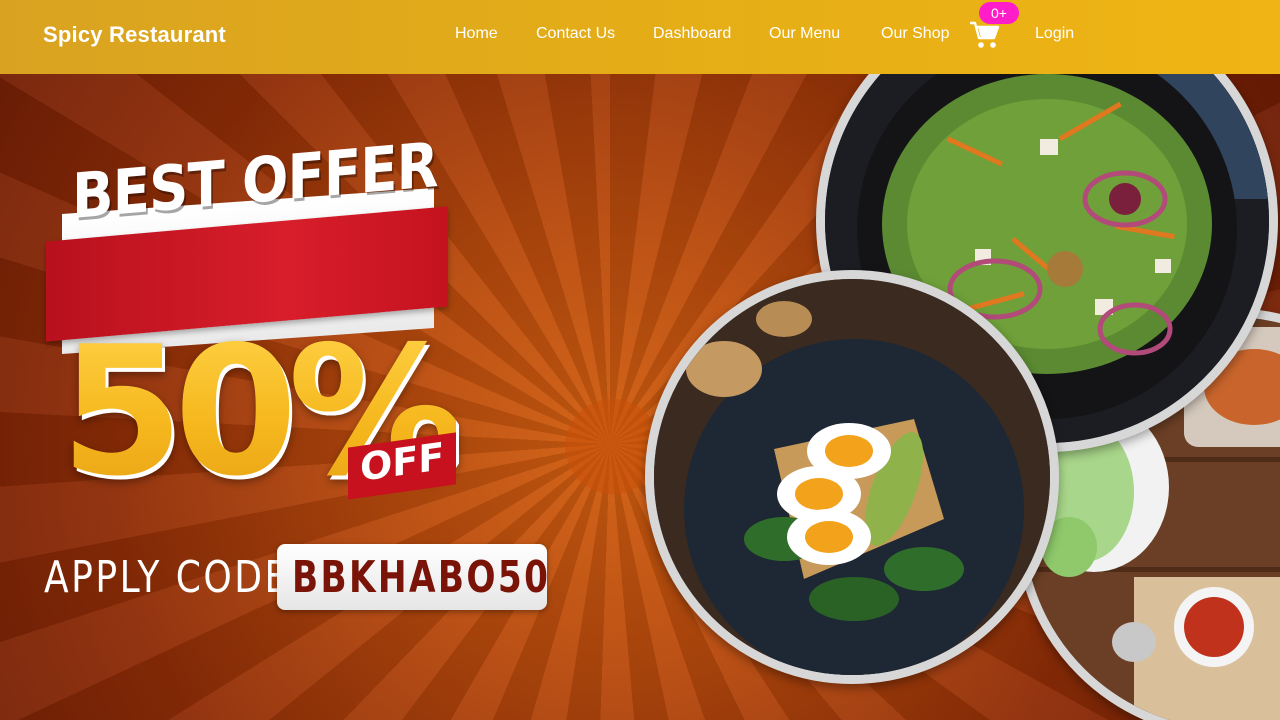 This screenshot has height=720, width=1280. I want to click on nav-link-contact-us: Contact Us, so click(575, 34).